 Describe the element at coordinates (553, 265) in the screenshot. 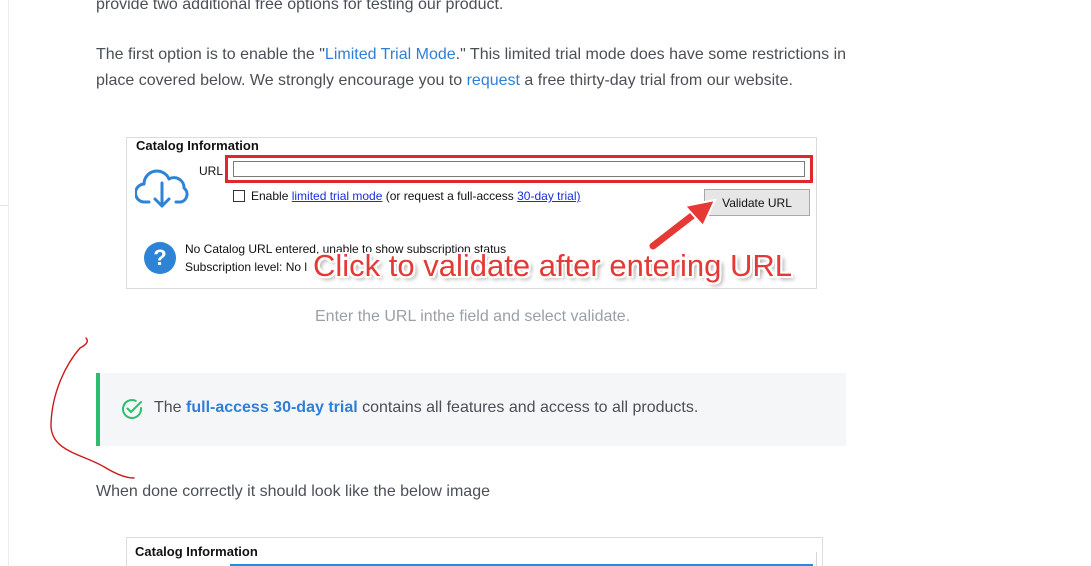

I see `validate-callout: Click to validate after entering URL` at that location.